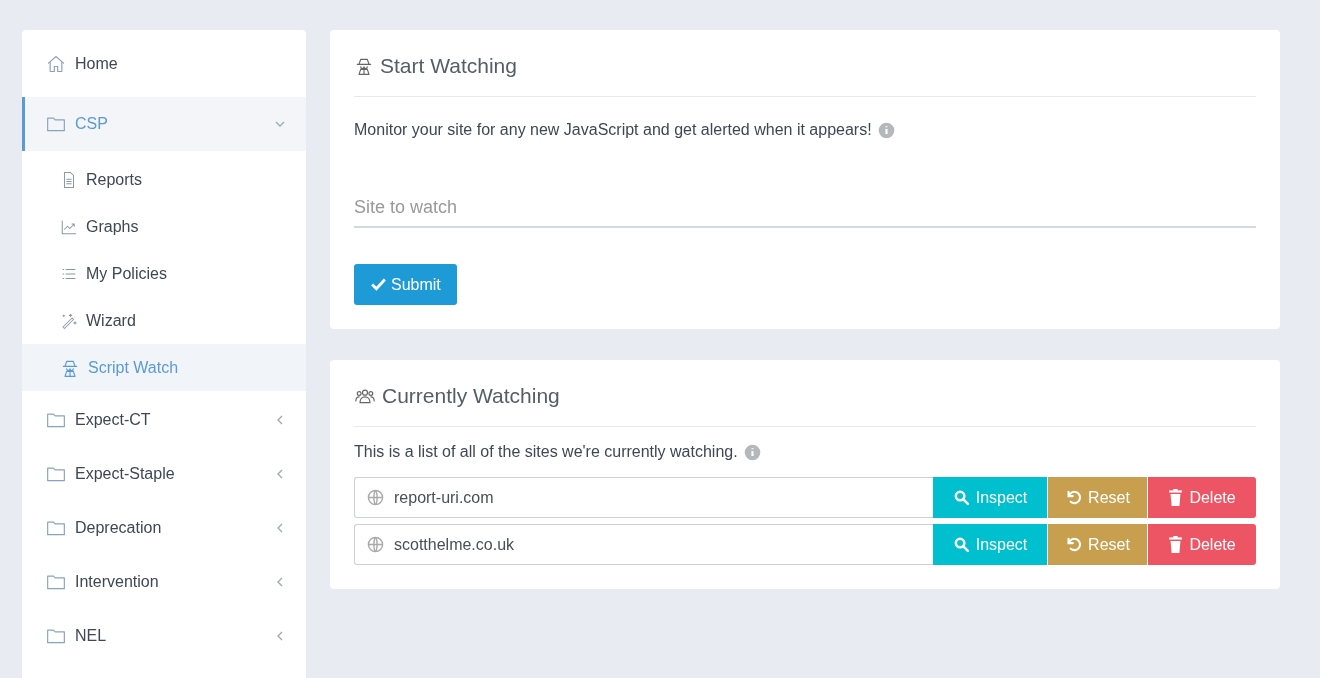 Image resolution: width=1320 pixels, height=678 pixels. Describe the element at coordinates (164, 179) in the screenshot. I see `sidebar-subitem: Reports` at that location.